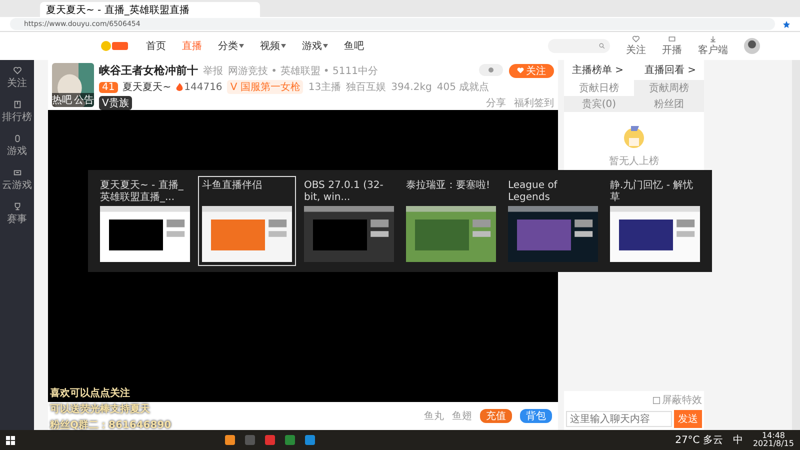  What do you see at coordinates (752, 46) in the screenshot?
I see `avatar-icon` at bounding box center [752, 46].